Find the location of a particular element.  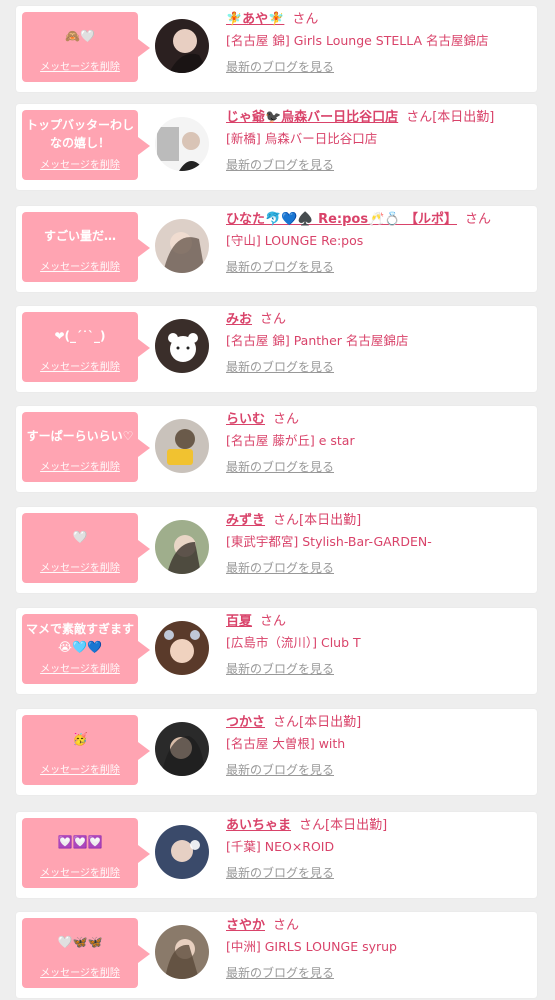

message-bubble: マメで素敵すぎます😭🩵💙 メッセージを削除 is located at coordinates (86, 649).